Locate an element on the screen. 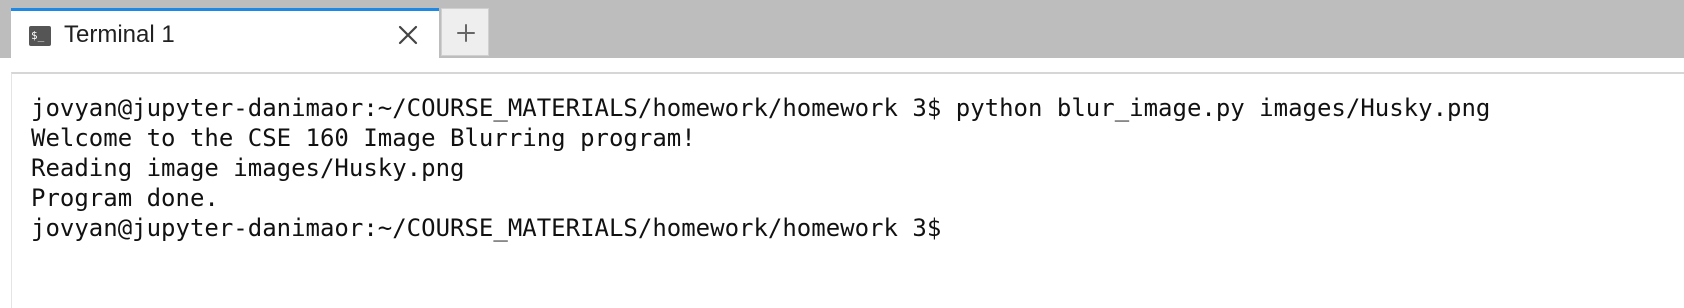 Image resolution: width=1684 pixels, height=308 pixels. terminal-line: Reading image images/Husky.png is located at coordinates (248, 168).